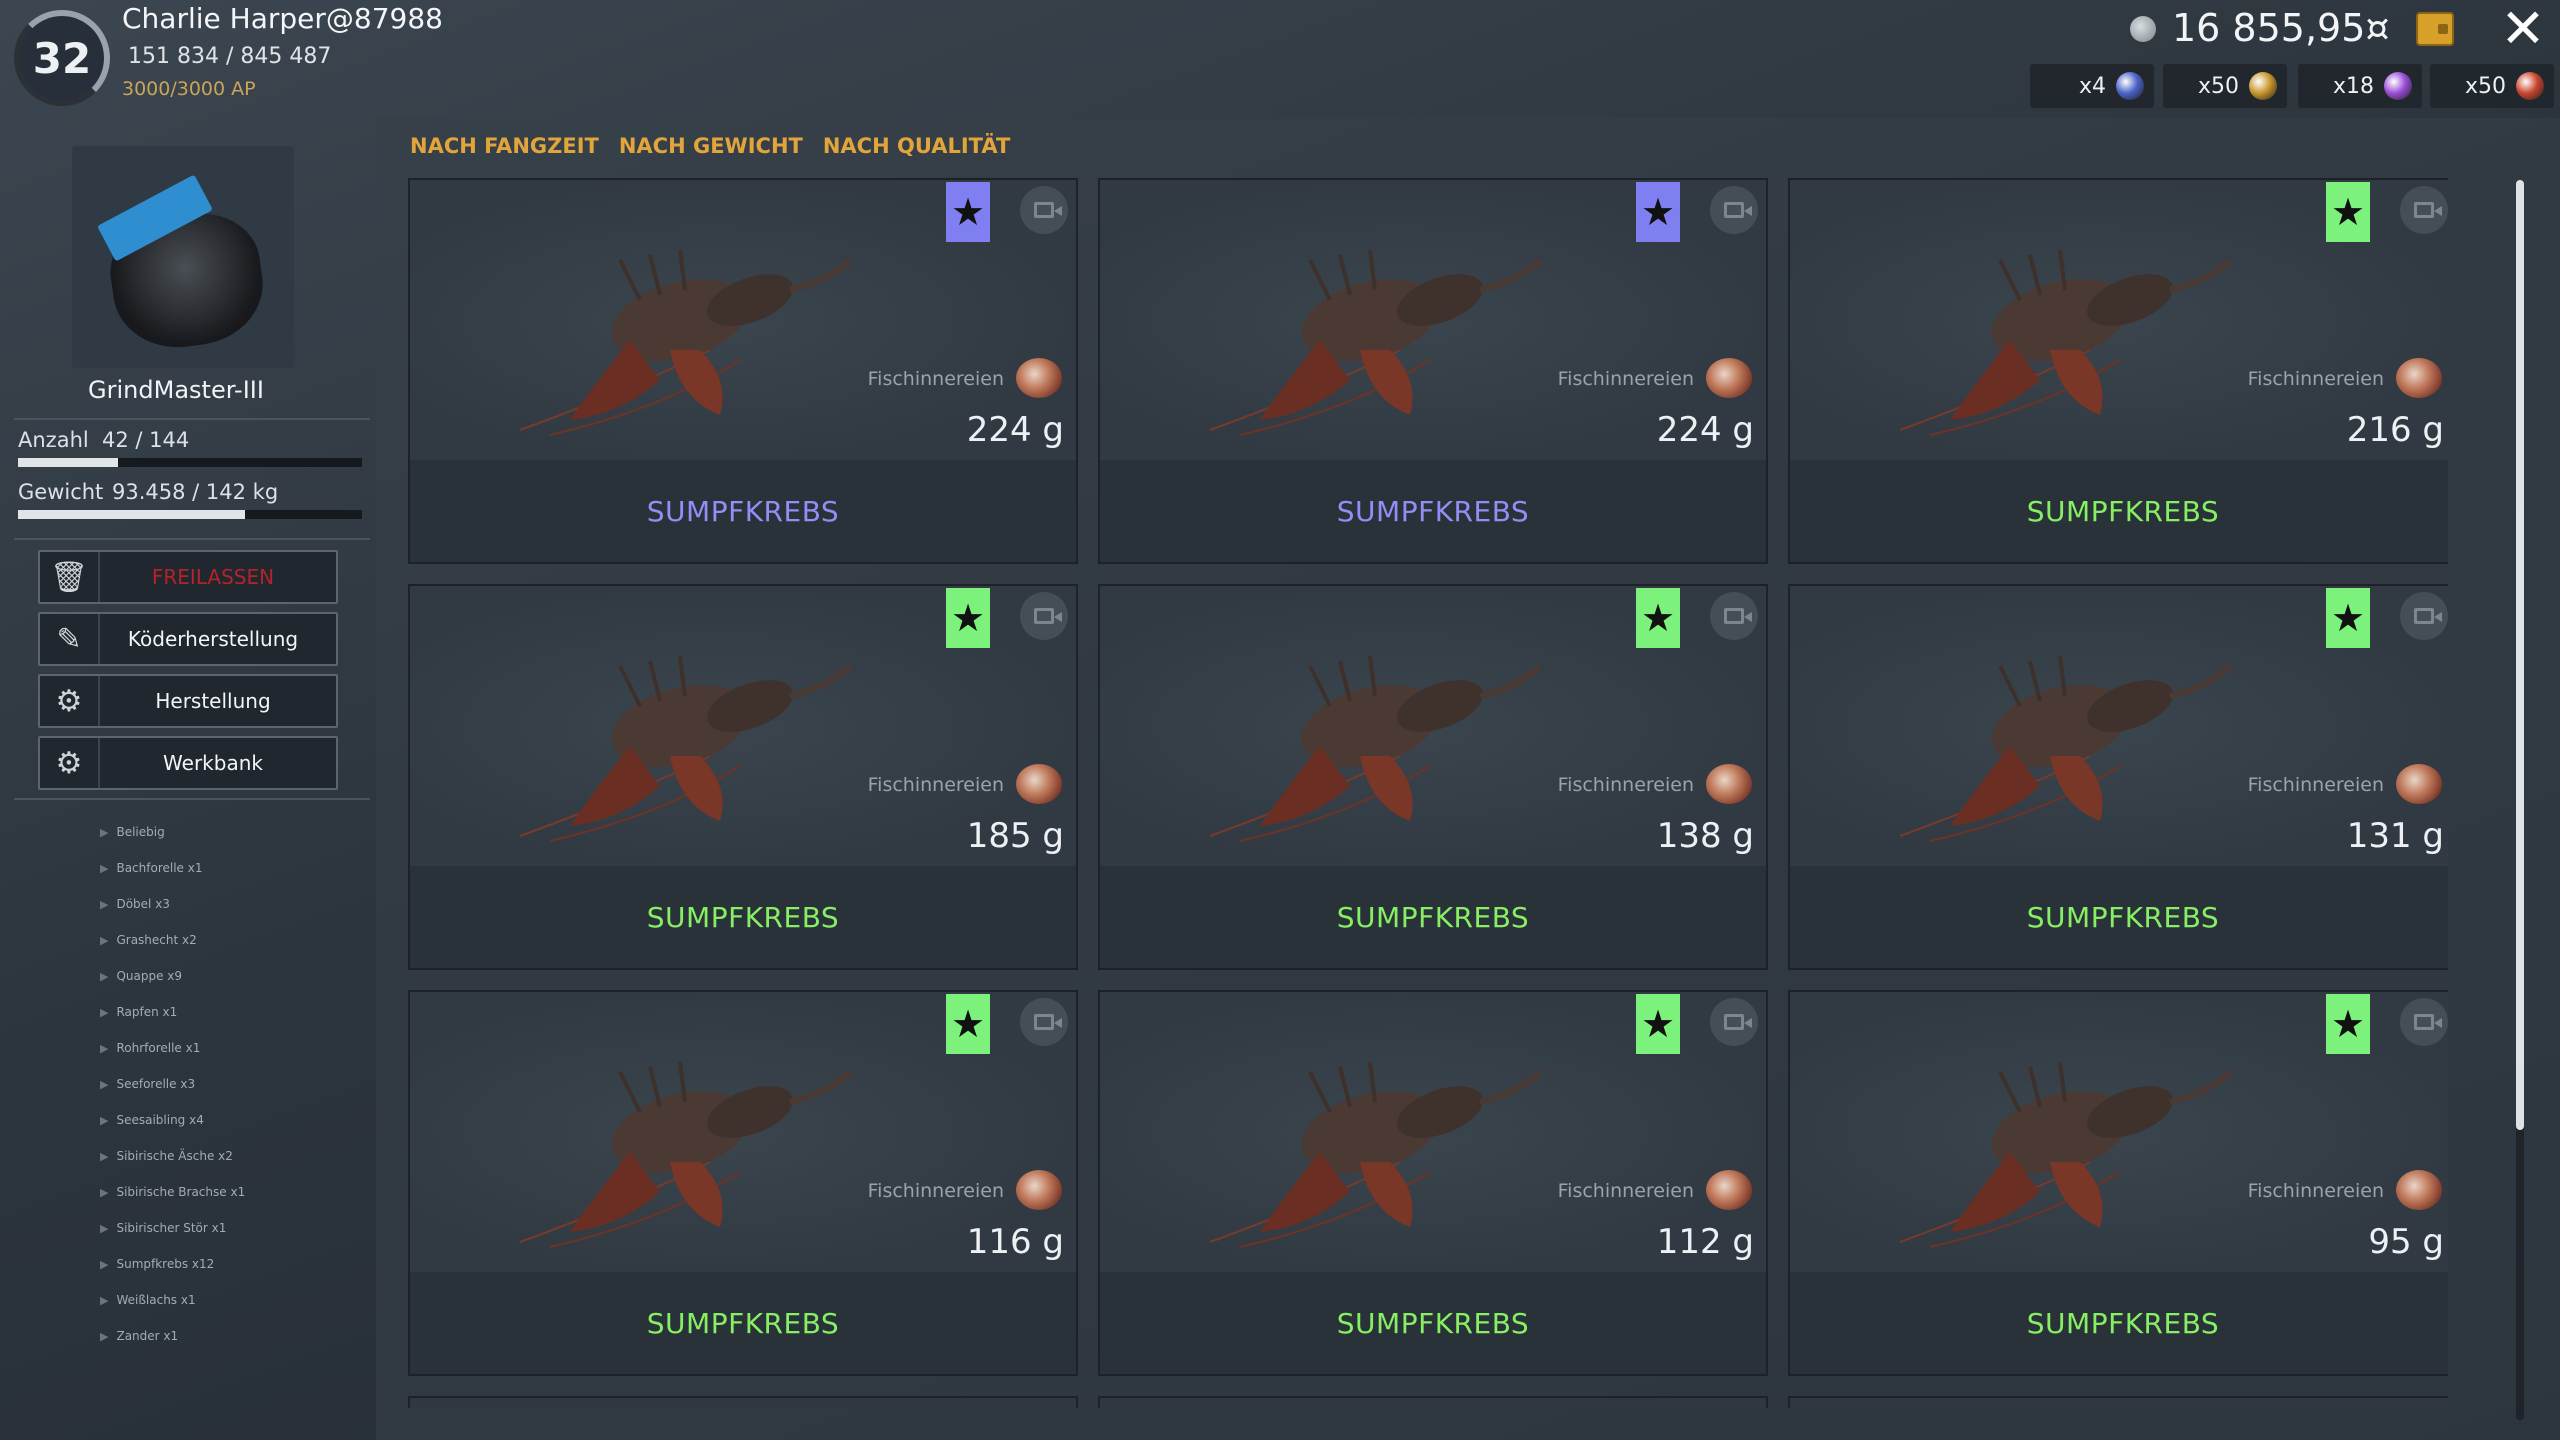 The width and height of the screenshot is (2560, 1440). Describe the element at coordinates (174, 1156) in the screenshot. I see `species-label: Sibirische Äsche x2` at that location.